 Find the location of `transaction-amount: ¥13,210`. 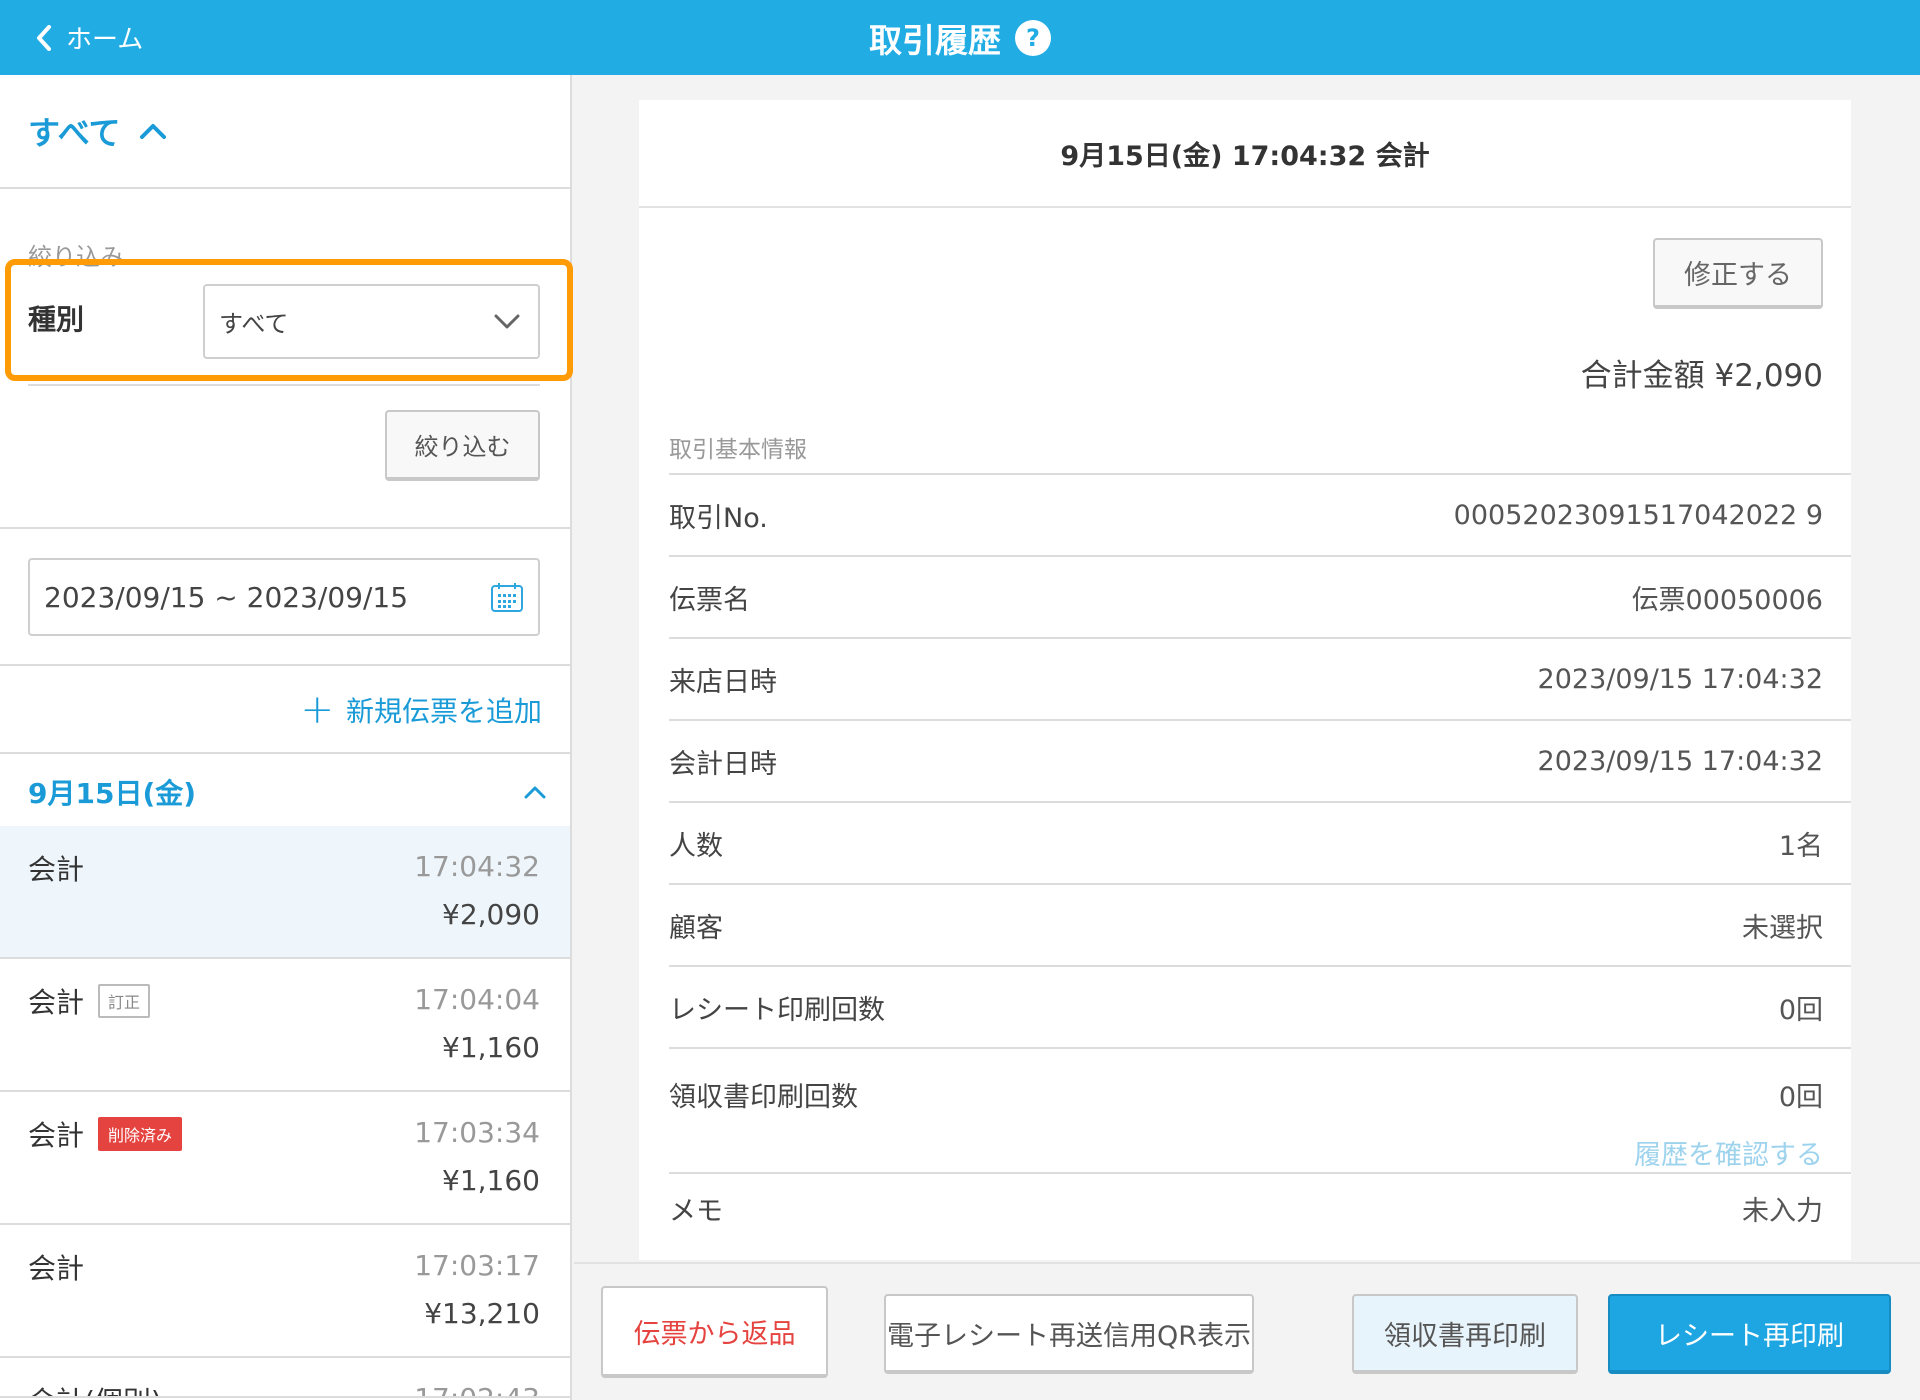

transaction-amount: ¥13,210 is located at coordinates (482, 1313).